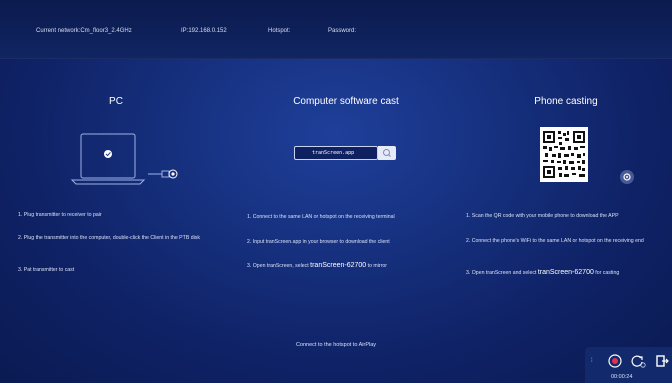  What do you see at coordinates (163, 174) in the screenshot?
I see `transmitter-dongle-icon` at bounding box center [163, 174].